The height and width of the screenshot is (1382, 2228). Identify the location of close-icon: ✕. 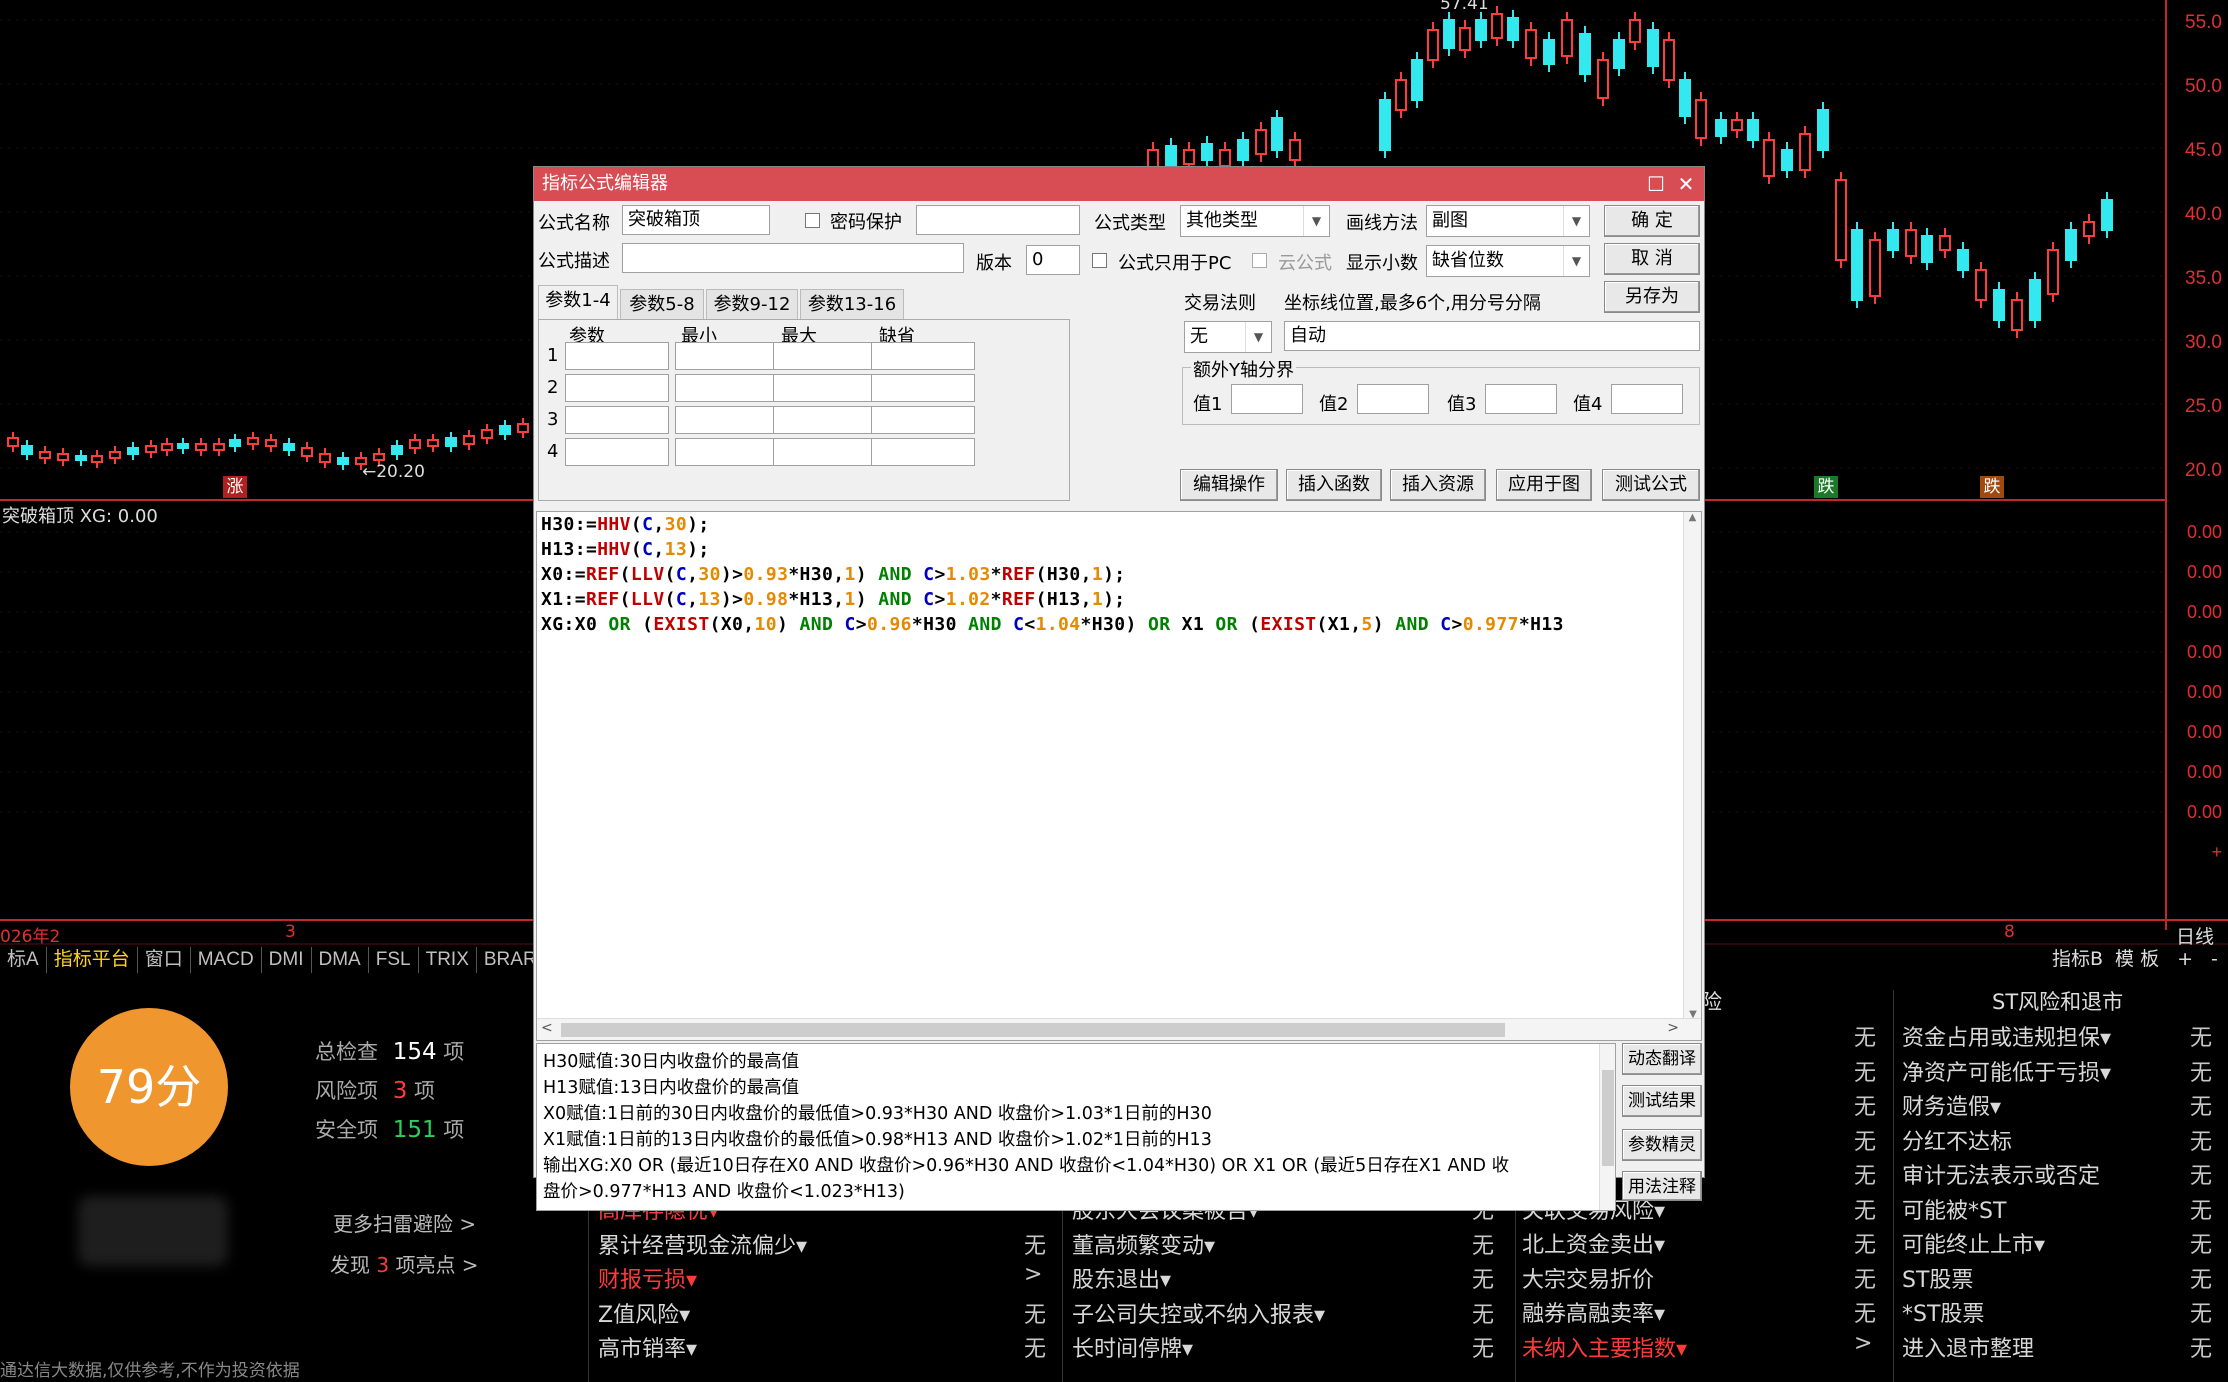
(1686, 184).